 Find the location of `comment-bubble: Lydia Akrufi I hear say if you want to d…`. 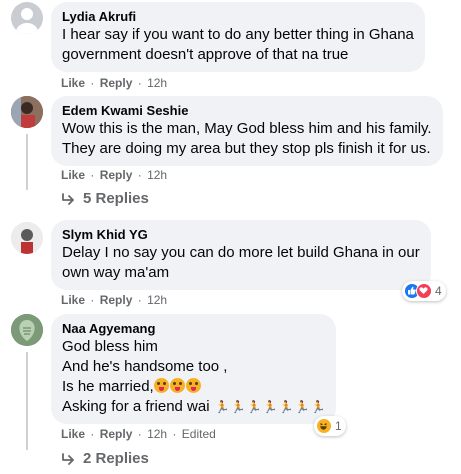

comment-bubble: Lydia Akrufi I hear say if you want to d… is located at coordinates (238, 37).